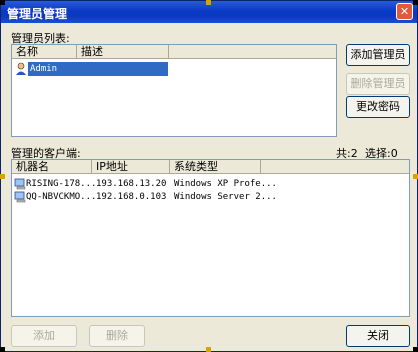 The width and height of the screenshot is (418, 352). I want to click on admin-row: Admin, so click(91, 69).